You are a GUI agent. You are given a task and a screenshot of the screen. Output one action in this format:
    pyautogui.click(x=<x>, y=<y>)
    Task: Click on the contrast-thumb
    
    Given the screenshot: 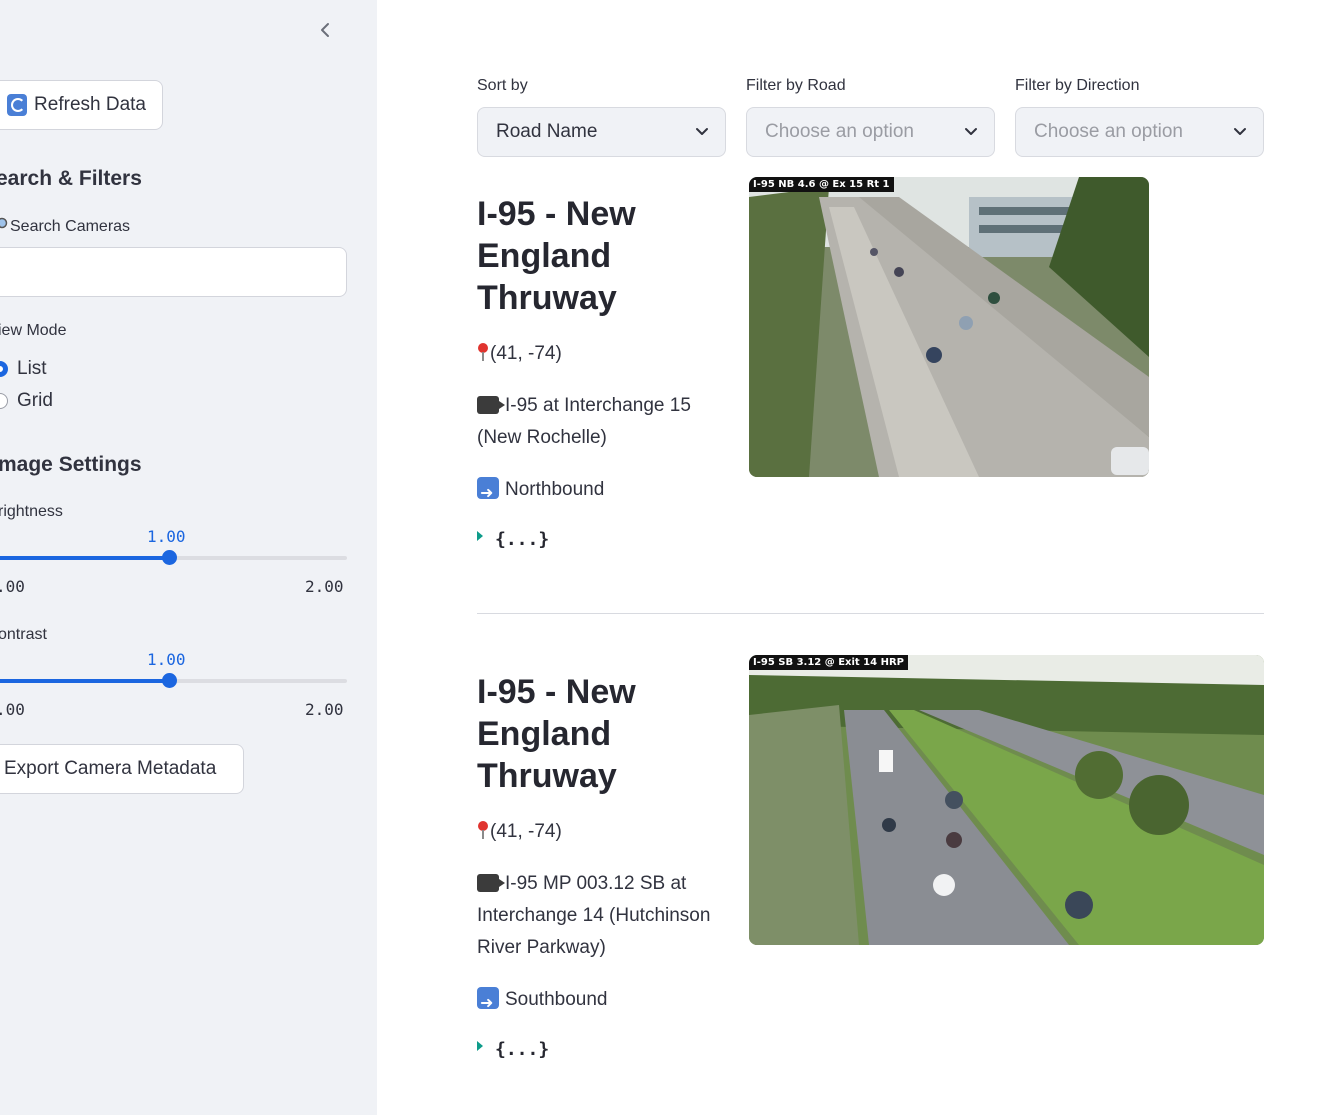 What is the action you would take?
    pyautogui.click(x=169, y=680)
    